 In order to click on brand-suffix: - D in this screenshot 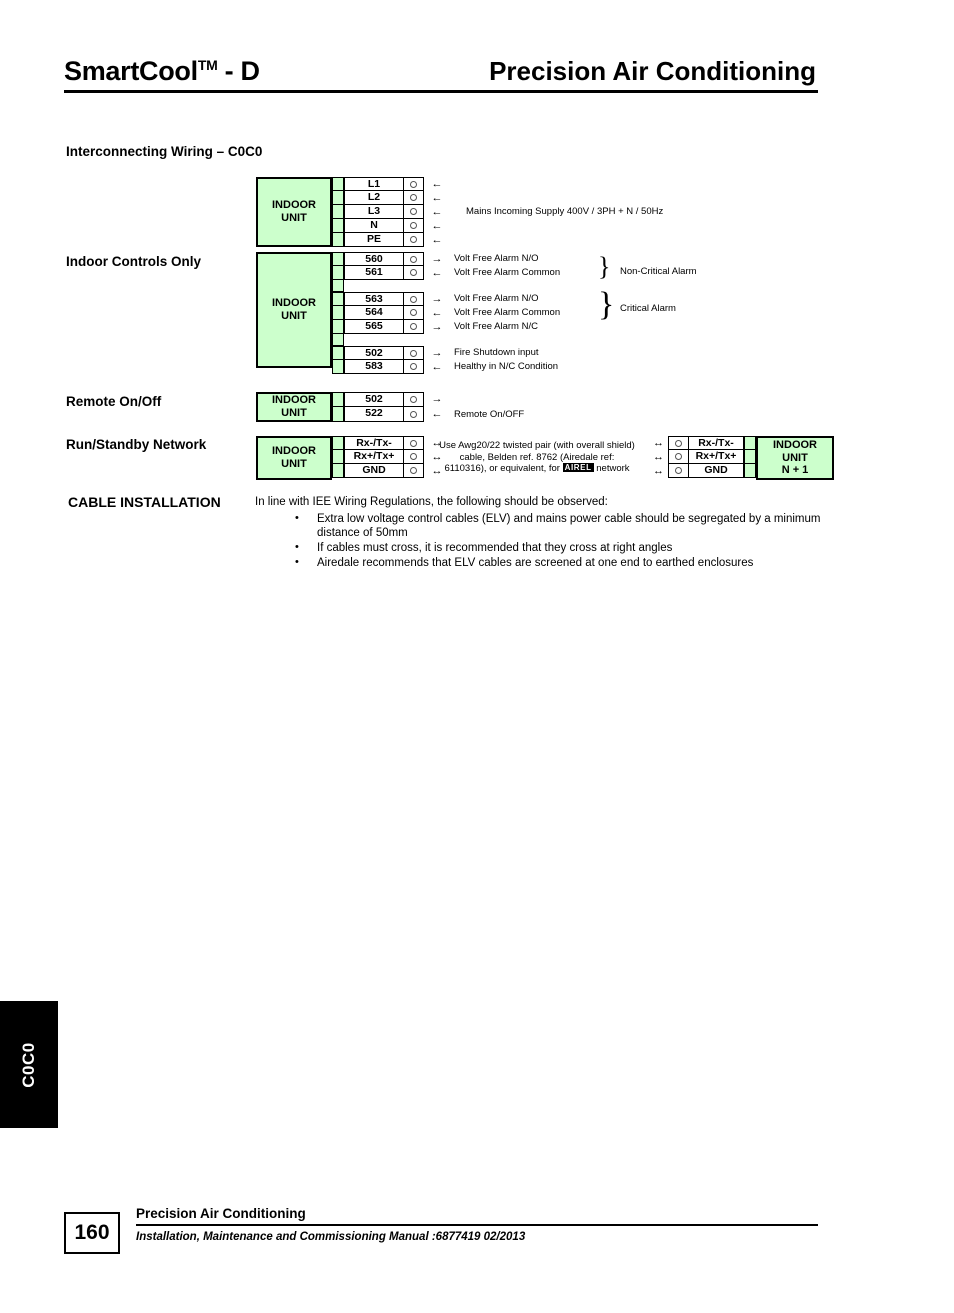, I will do `click(238, 71)`.